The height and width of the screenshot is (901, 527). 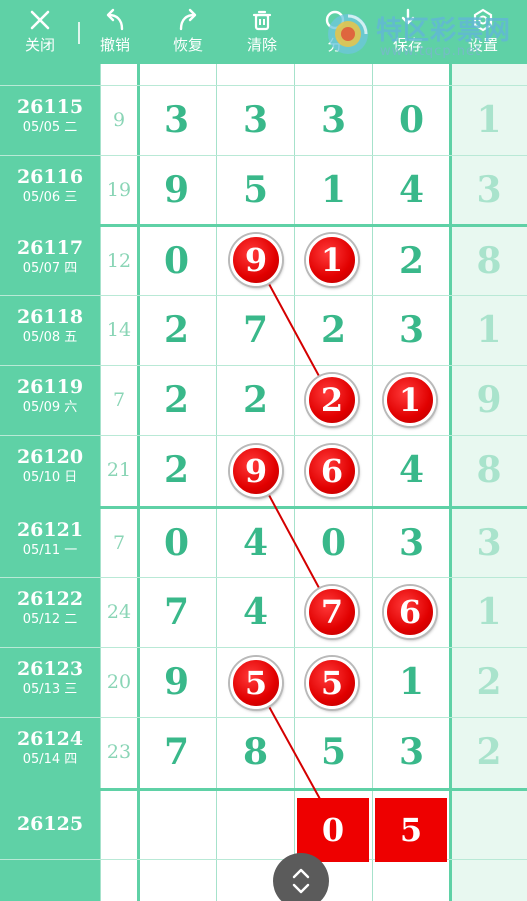 I want to click on clear-label: 清除, so click(x=261, y=45).